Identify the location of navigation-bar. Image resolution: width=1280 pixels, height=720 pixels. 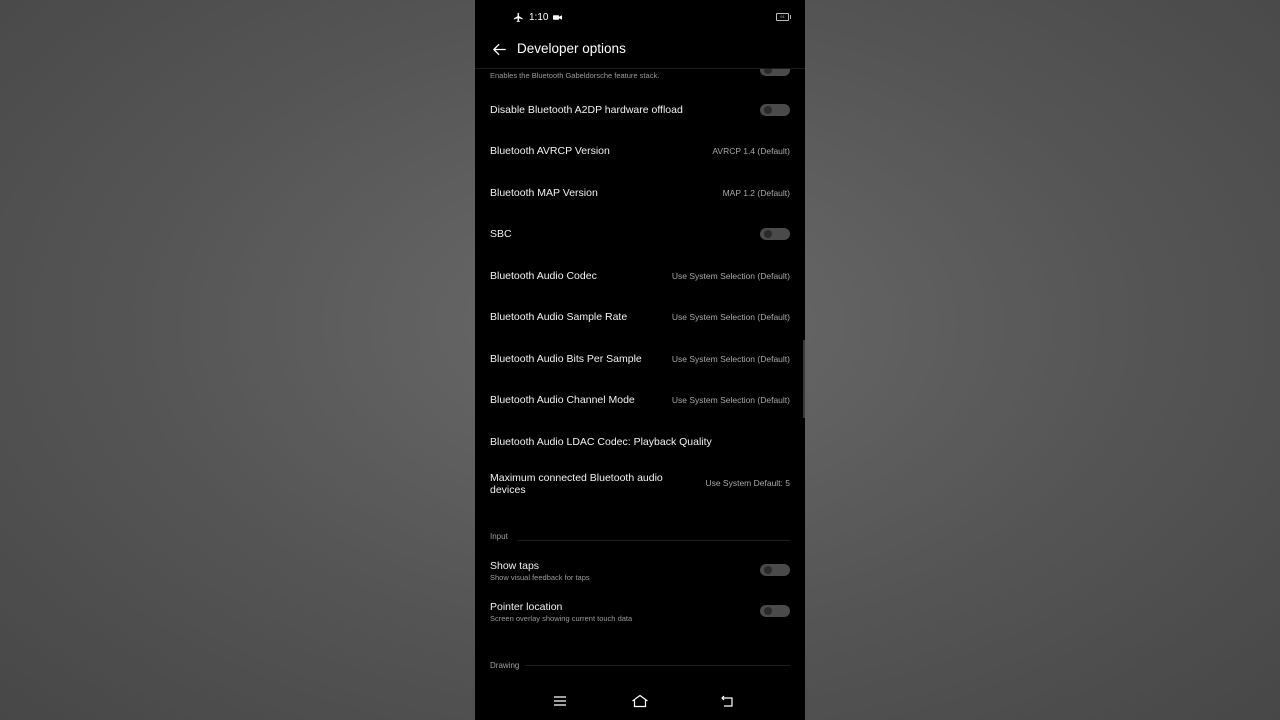
(640, 700).